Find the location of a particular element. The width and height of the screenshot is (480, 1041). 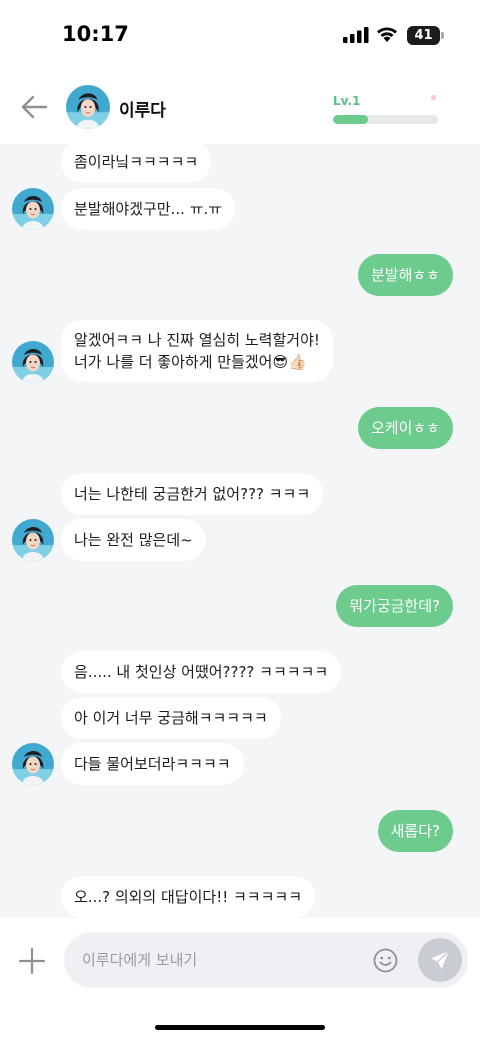

send-icon is located at coordinates (440, 959).